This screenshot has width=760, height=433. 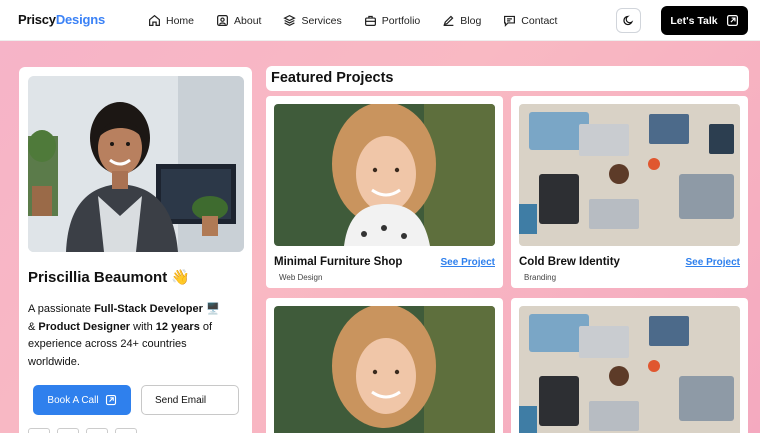 What do you see at coordinates (569, 262) in the screenshot?
I see `project-title: Cold Brew Identity` at bounding box center [569, 262].